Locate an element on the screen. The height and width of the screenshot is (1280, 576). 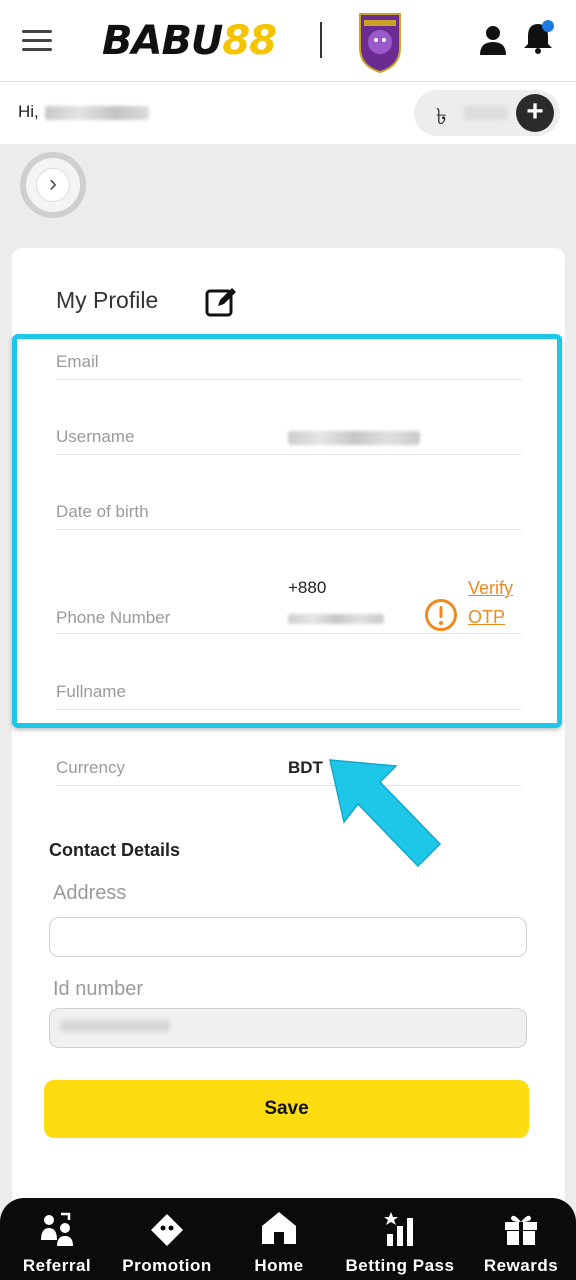
currency-symbol: ৳ is located at coordinates (441, 116).